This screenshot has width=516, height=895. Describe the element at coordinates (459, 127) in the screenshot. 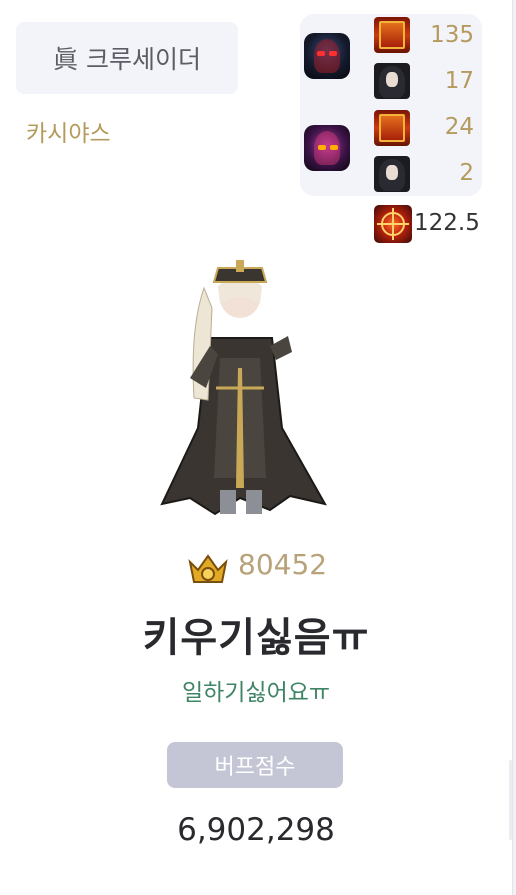

I see `boss2-item-count: 24` at that location.